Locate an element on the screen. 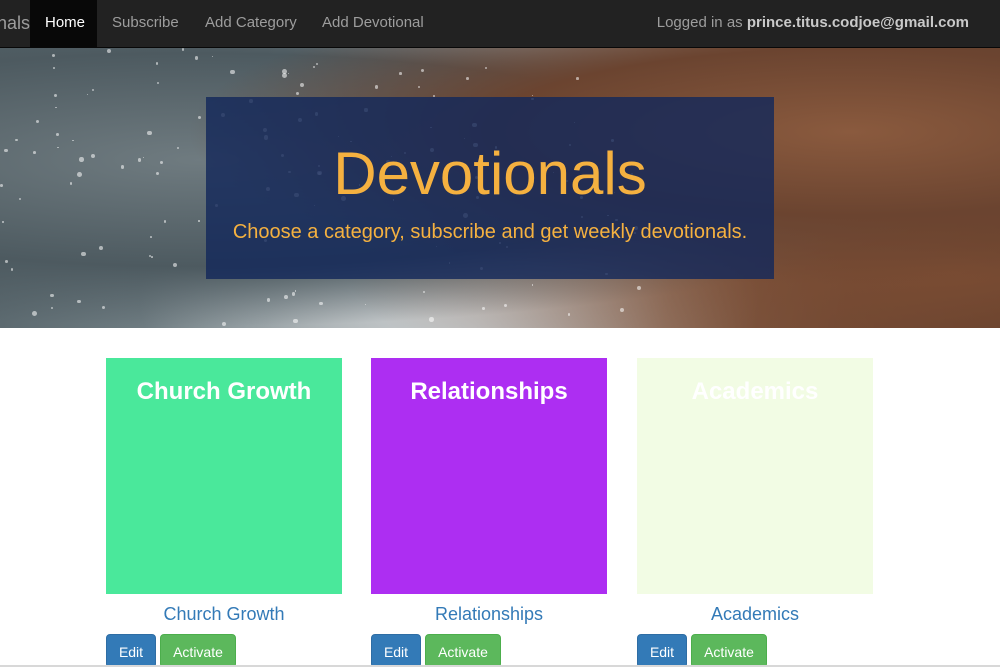 The width and height of the screenshot is (1000, 667). nav-subscribe: Subscribe is located at coordinates (145, 24).